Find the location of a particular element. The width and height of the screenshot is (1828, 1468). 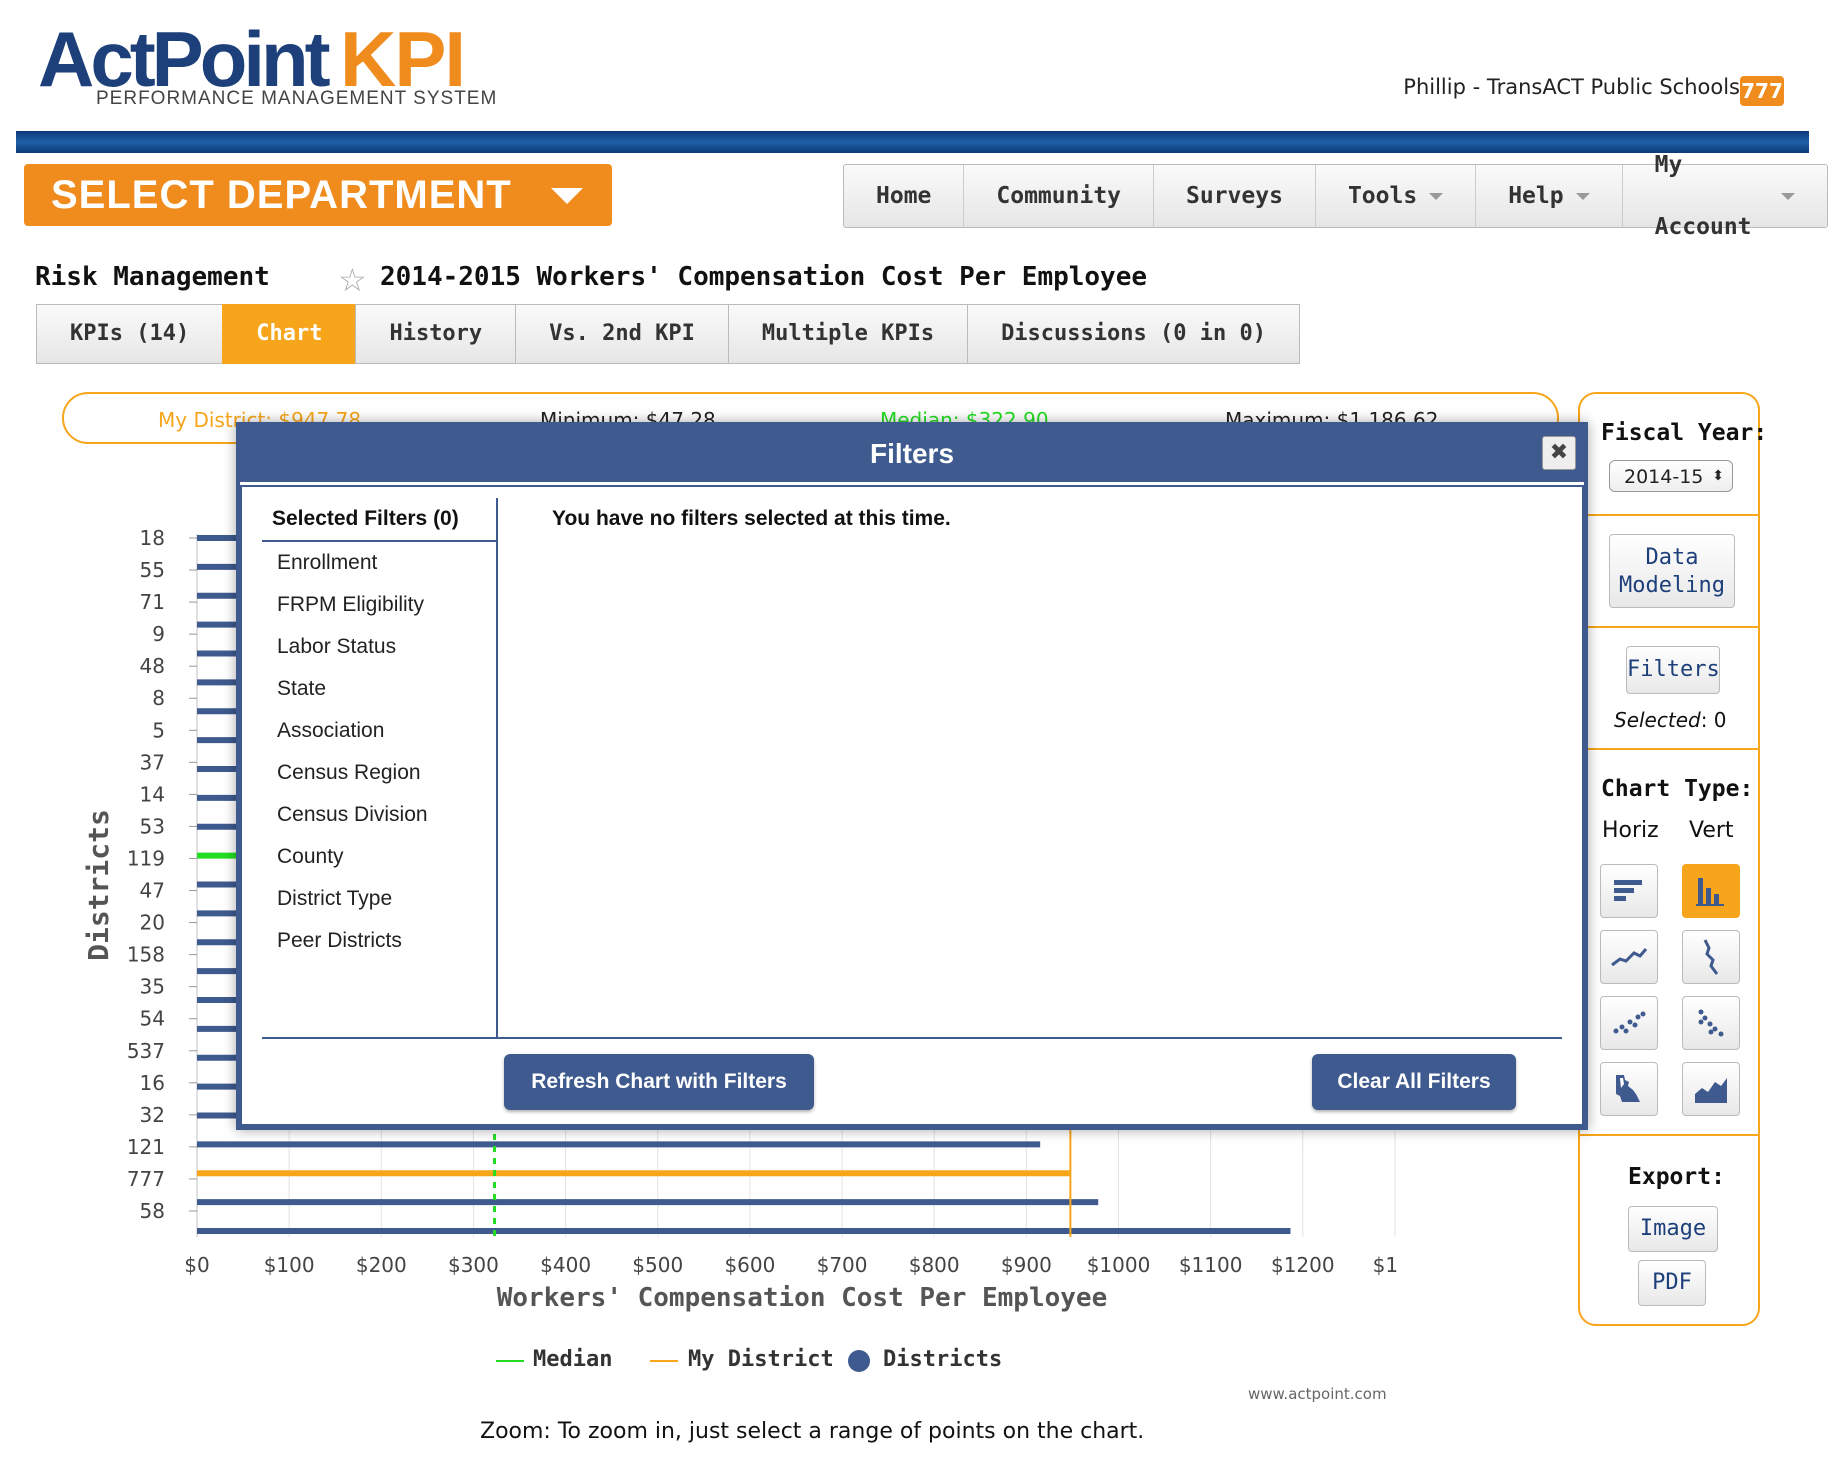

tab-discussions: Discussions (0 in 0) is located at coordinates (1133, 334).